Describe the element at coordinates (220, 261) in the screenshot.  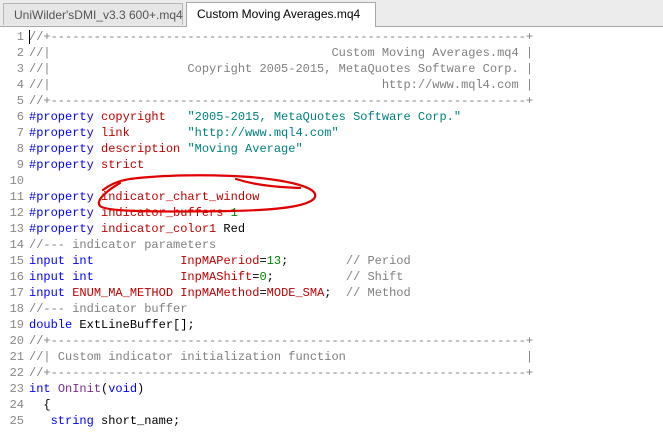
I see `code-text: input int InpMAPeriod=13; // Period` at that location.